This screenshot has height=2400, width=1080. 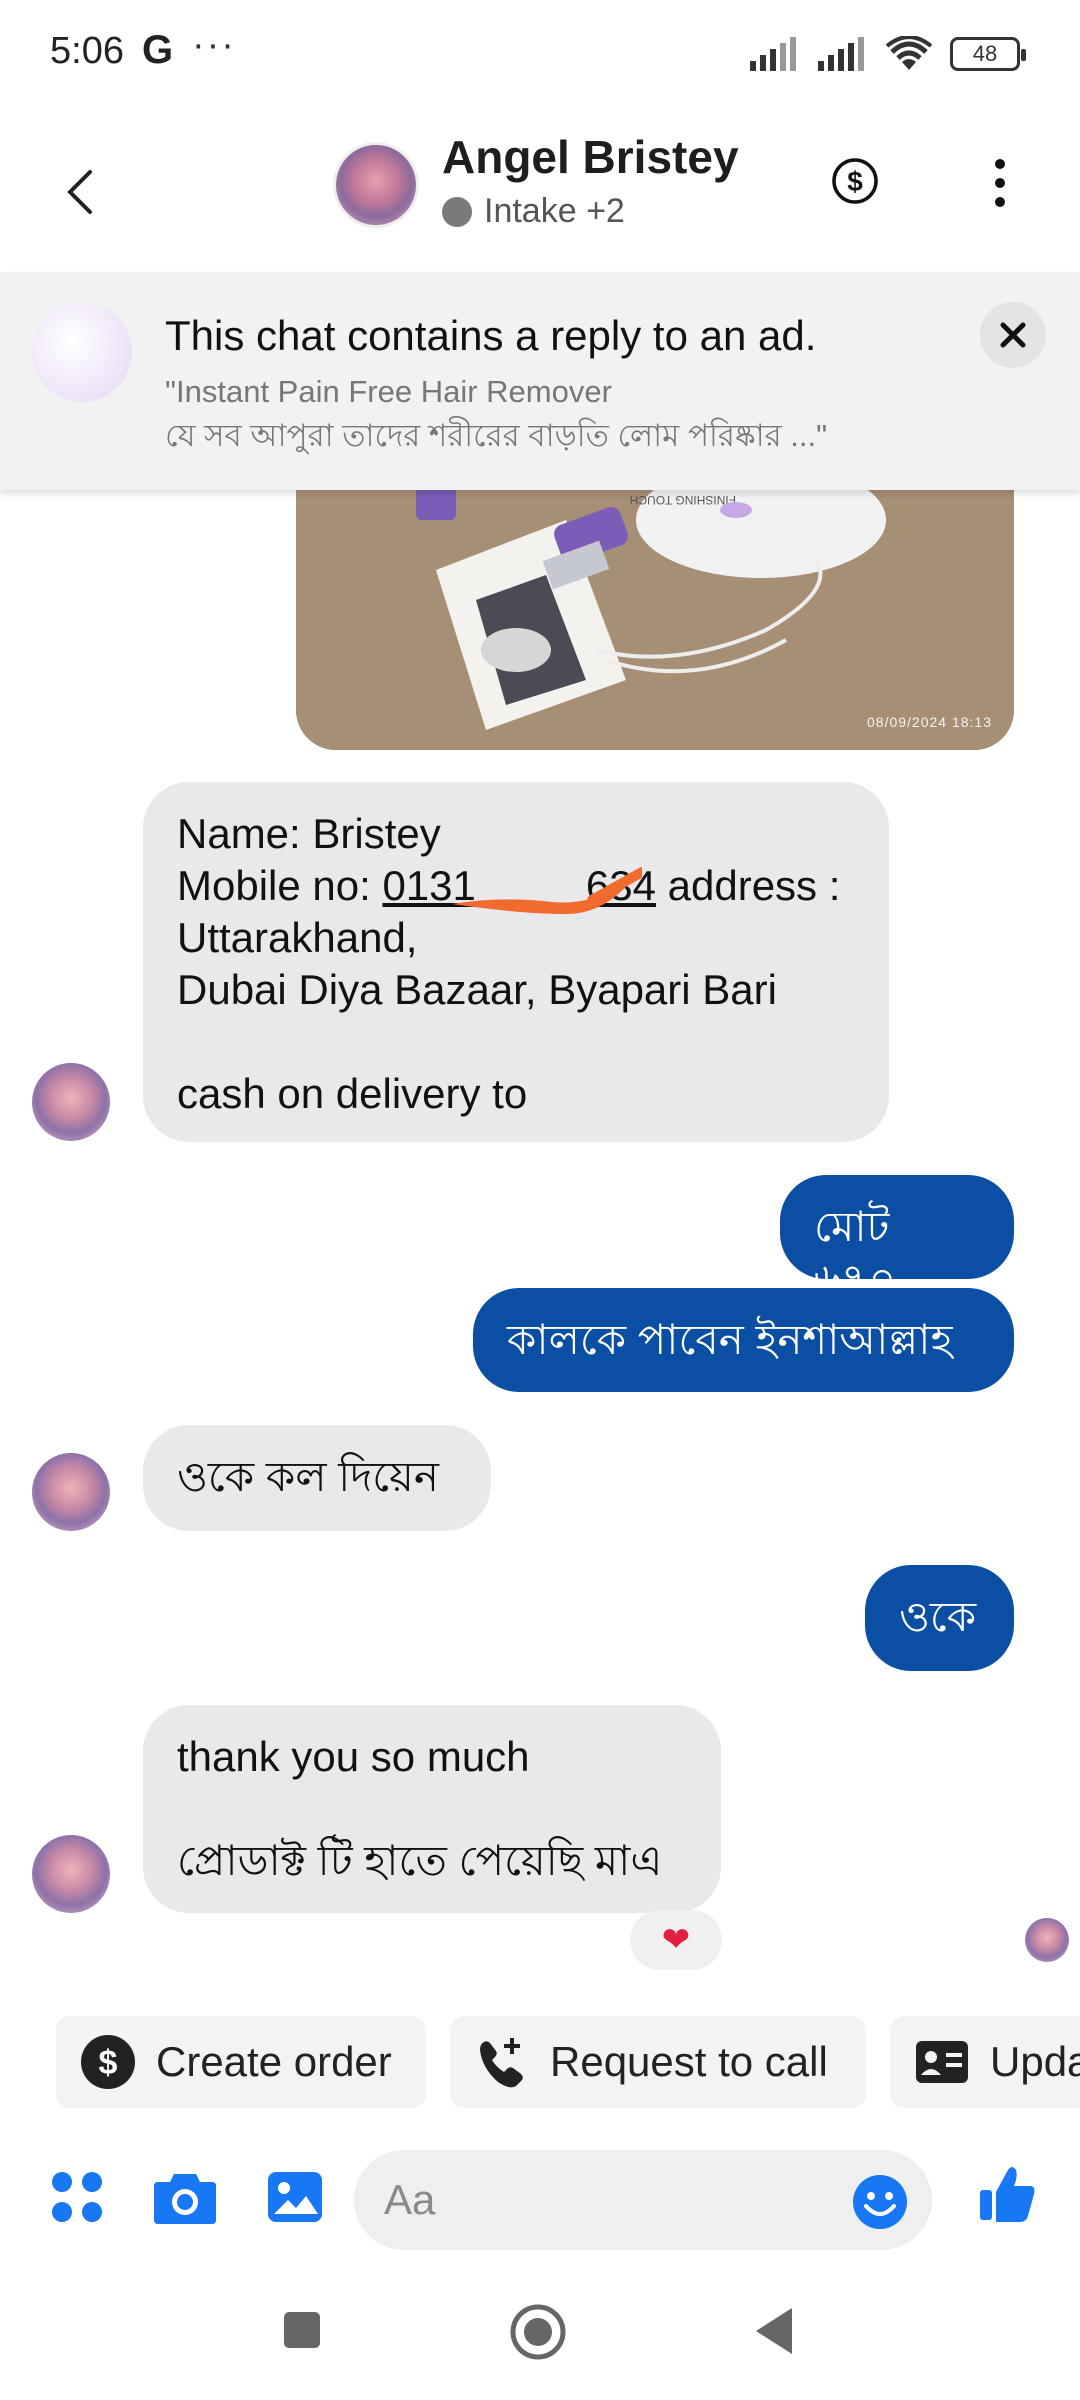 What do you see at coordinates (748, 885) in the screenshot?
I see `address-label: address :` at bounding box center [748, 885].